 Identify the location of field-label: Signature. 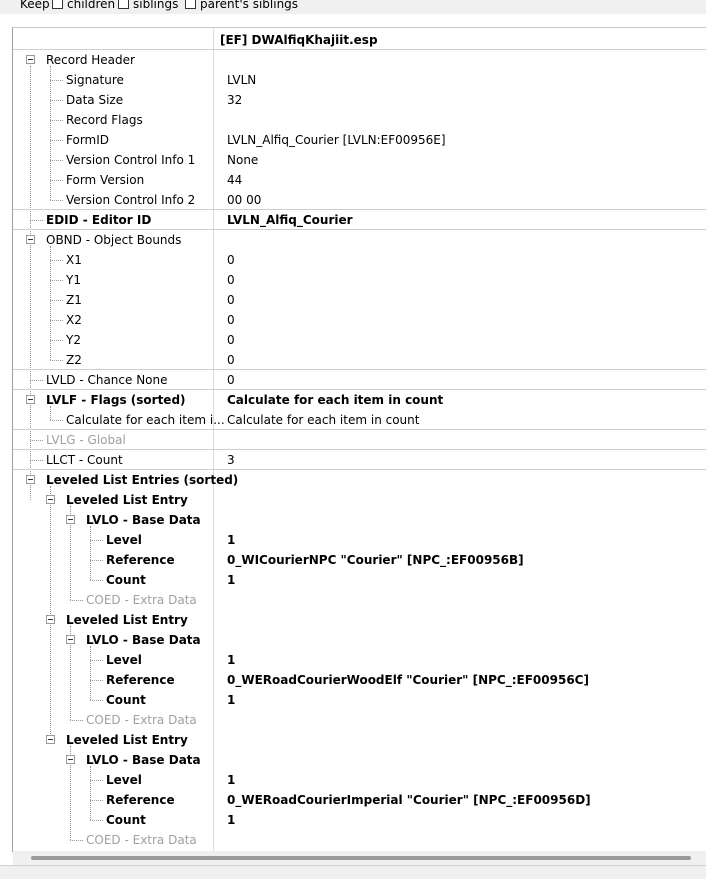
(95, 80).